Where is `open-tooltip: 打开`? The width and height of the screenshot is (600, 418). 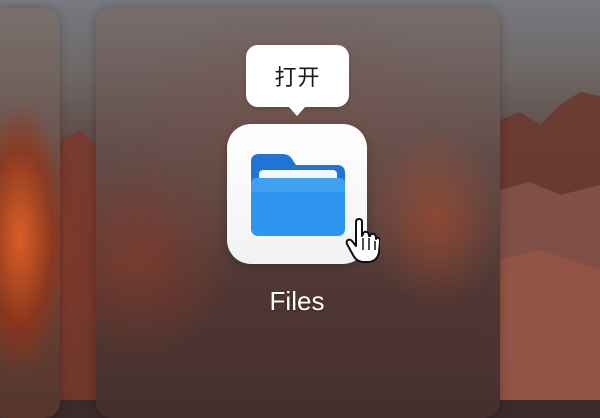 open-tooltip: 打开 is located at coordinates (297, 80).